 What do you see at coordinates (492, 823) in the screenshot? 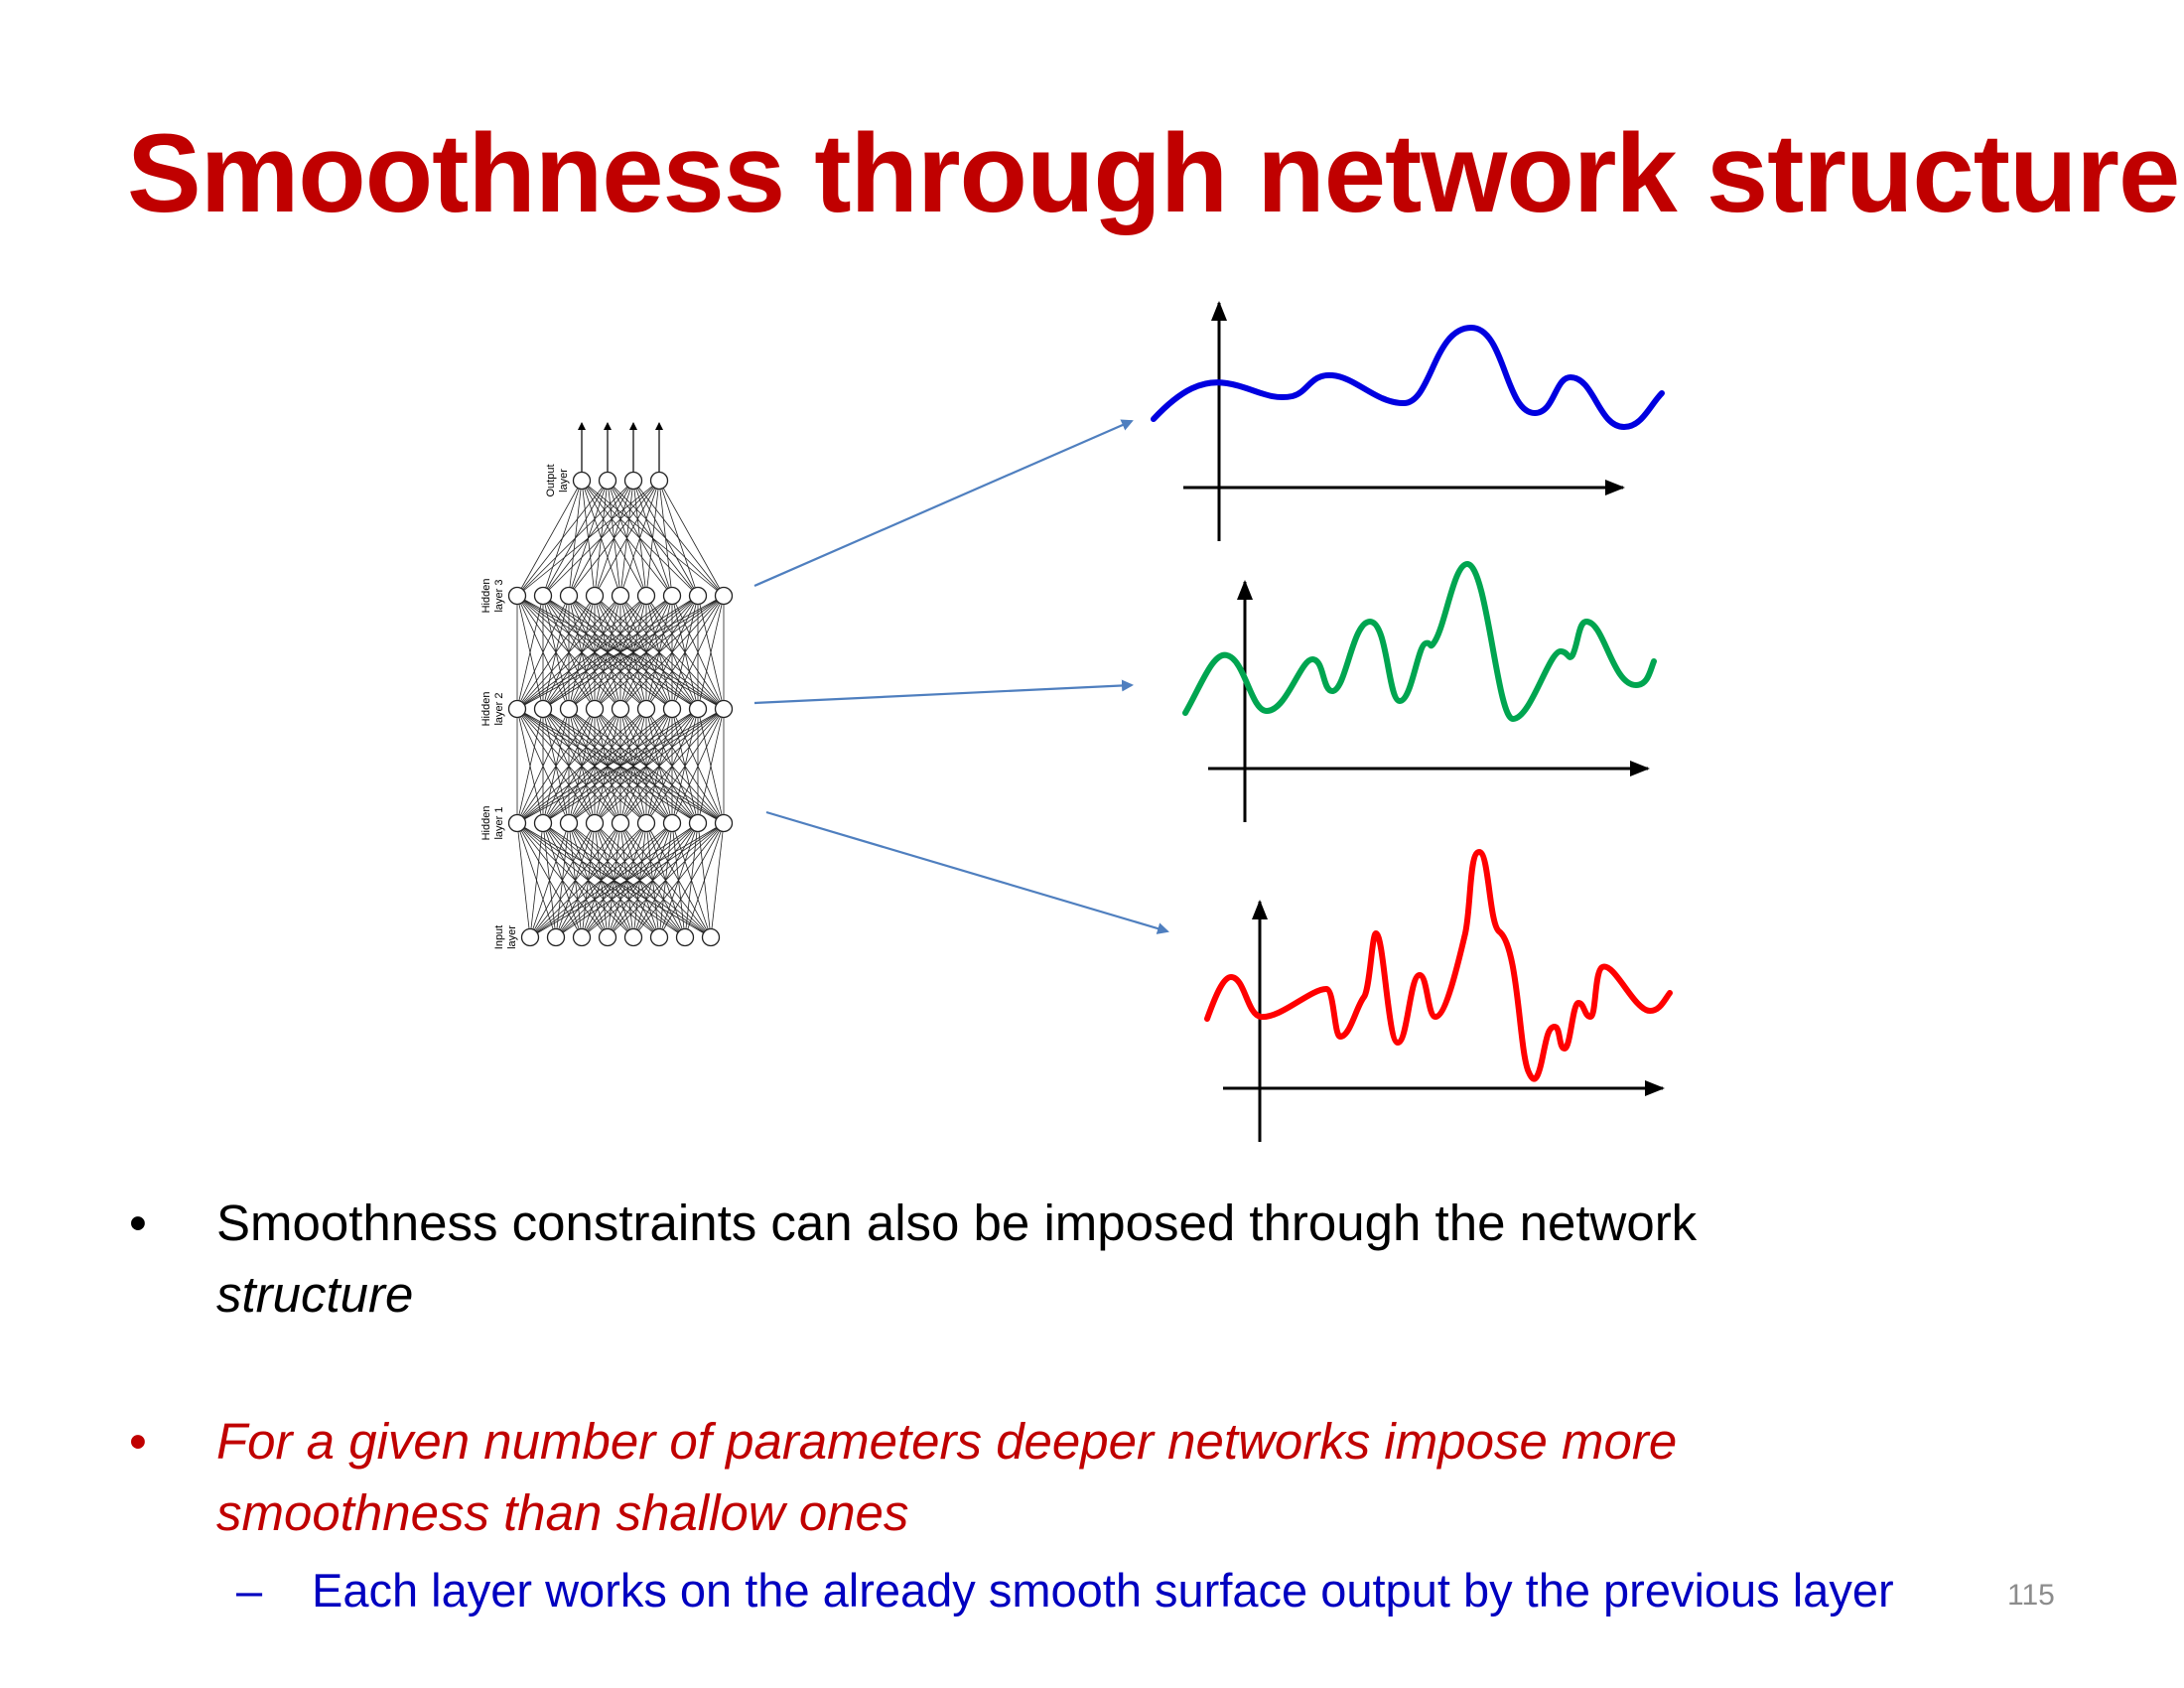
I see `layer-label: Hiddenlayer 1` at bounding box center [492, 823].